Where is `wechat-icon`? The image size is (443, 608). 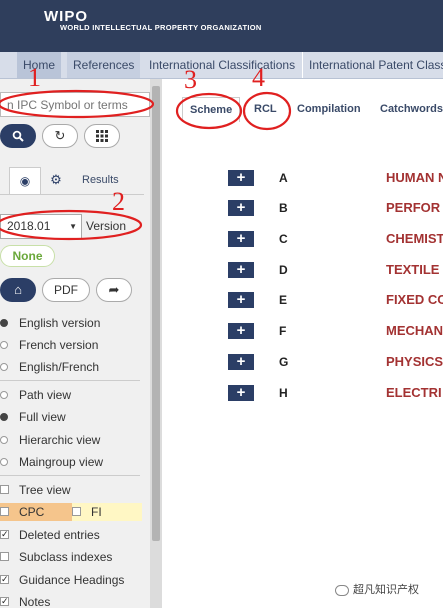
wechat-icon is located at coordinates (342, 590).